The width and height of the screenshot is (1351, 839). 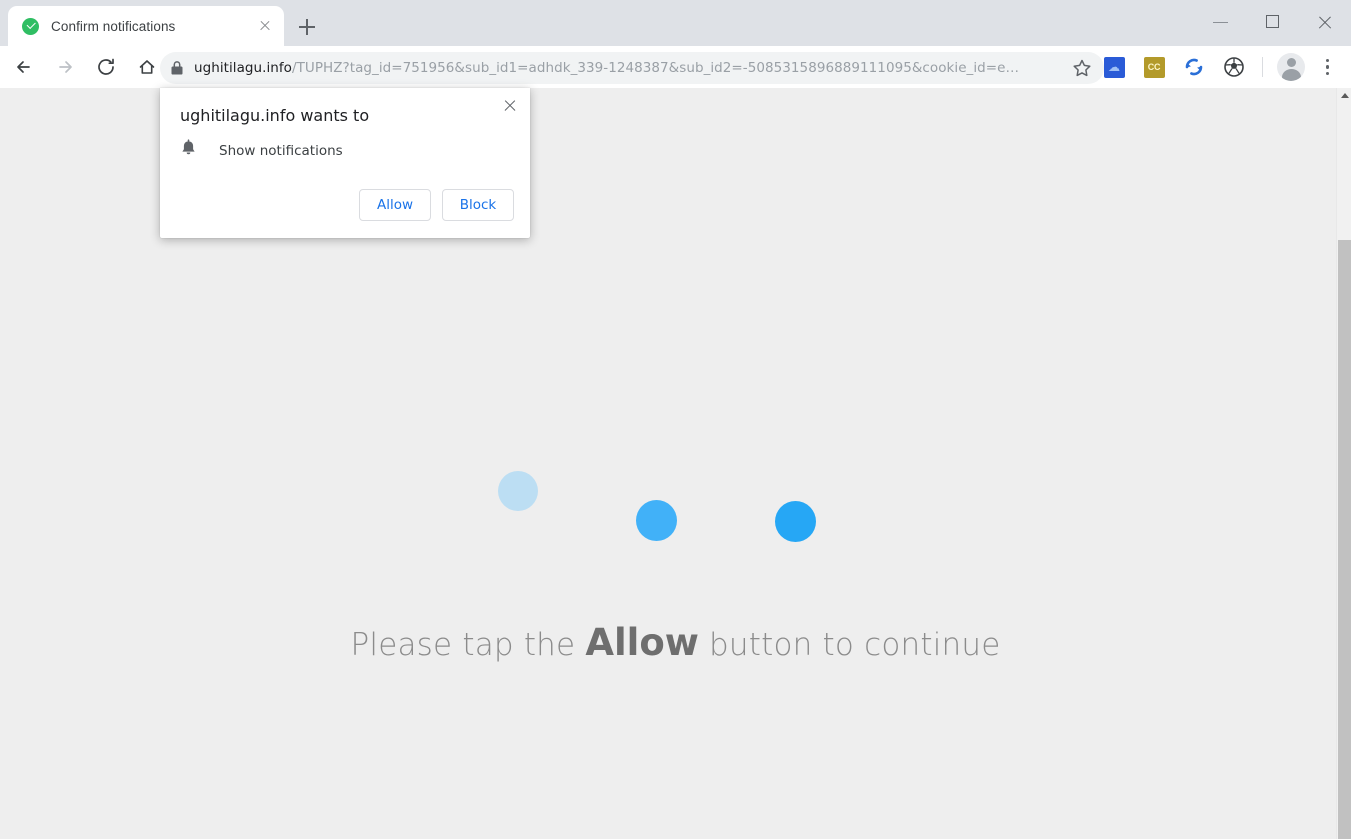 I want to click on bell-icon, so click(x=188, y=151).